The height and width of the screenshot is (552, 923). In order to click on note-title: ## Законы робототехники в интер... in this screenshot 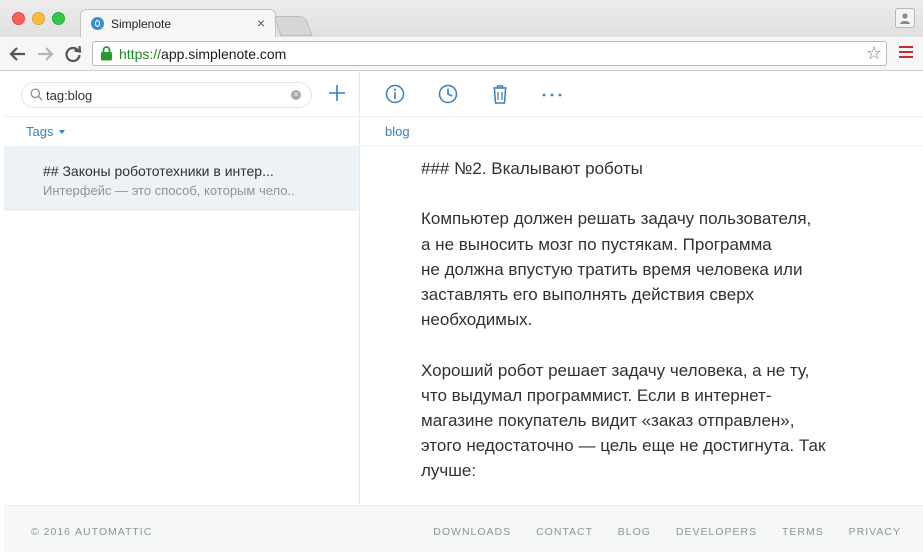, I will do `click(158, 171)`.